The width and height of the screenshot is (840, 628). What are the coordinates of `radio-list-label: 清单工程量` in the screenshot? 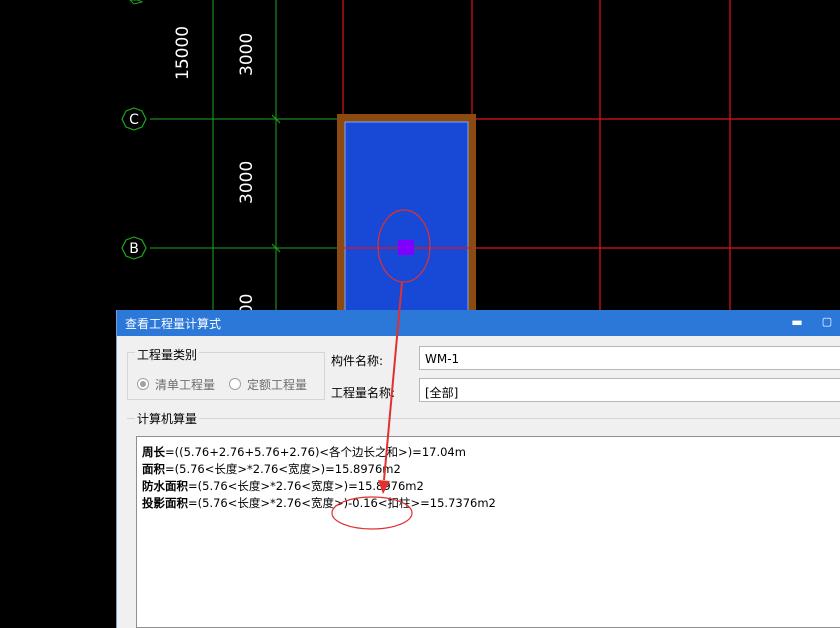 It's located at (185, 385).